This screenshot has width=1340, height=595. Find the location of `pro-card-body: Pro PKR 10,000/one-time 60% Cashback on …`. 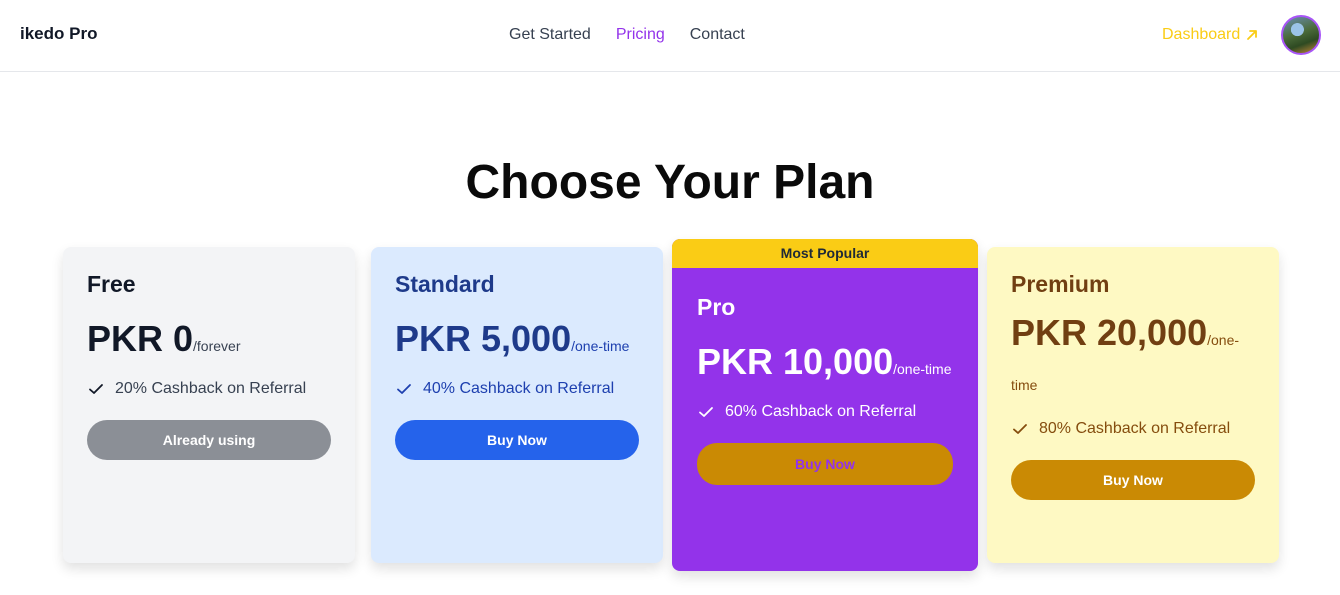

pro-card-body: Pro PKR 10,000/one-time 60% Cashback on … is located at coordinates (825, 388).